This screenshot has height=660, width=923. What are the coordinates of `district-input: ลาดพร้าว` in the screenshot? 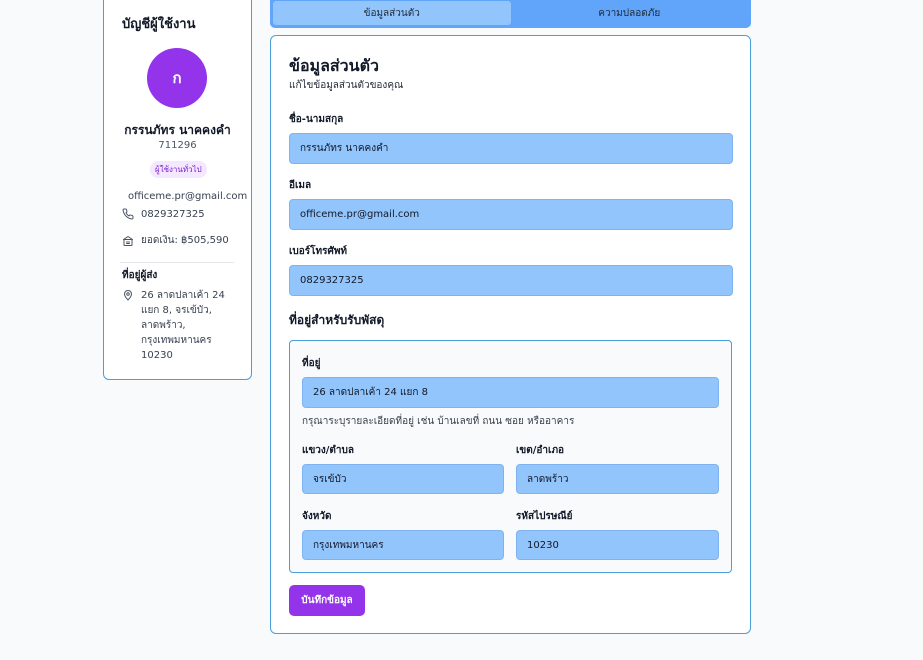 It's located at (617, 479).